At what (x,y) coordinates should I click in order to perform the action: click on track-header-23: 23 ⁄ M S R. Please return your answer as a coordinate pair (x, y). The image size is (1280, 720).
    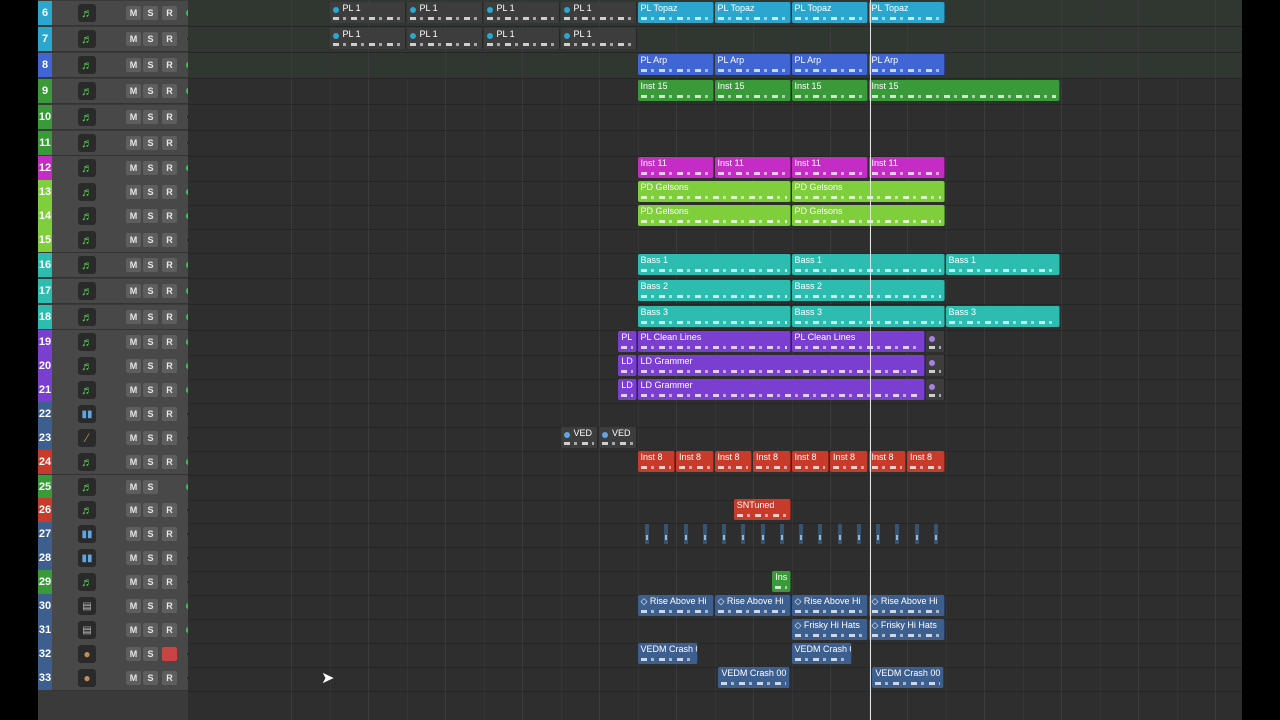
    Looking at the image, I should click on (115, 438).